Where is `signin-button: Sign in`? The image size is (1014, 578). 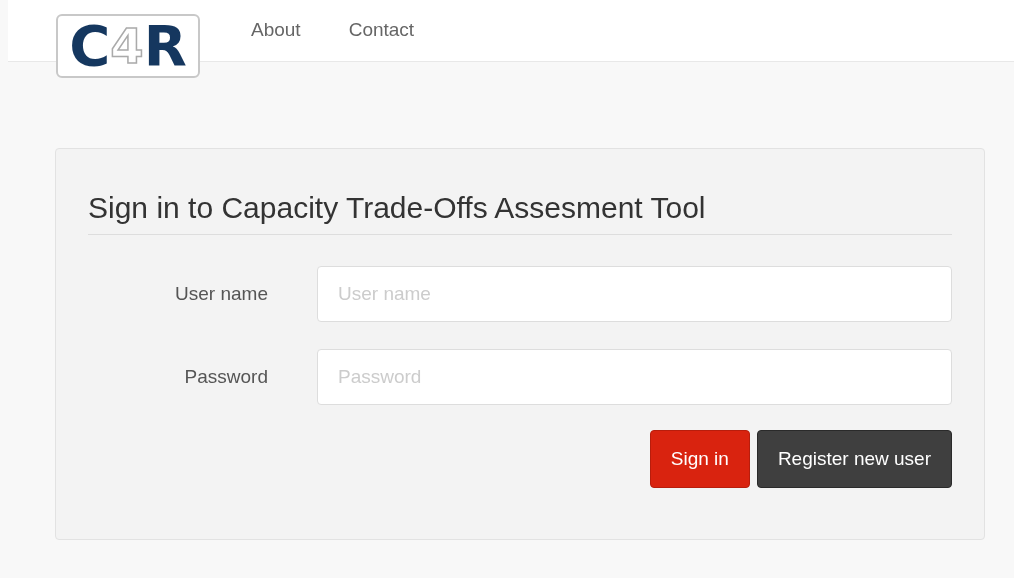
signin-button: Sign in is located at coordinates (699, 459).